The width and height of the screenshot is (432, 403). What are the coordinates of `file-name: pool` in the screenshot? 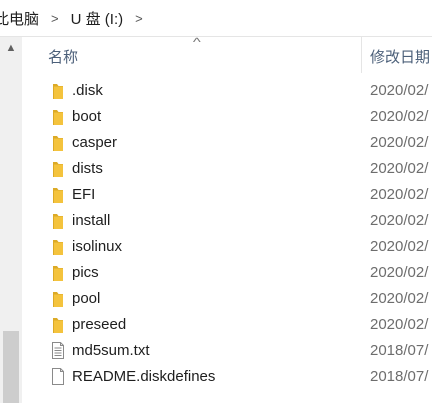 It's located at (86, 298).